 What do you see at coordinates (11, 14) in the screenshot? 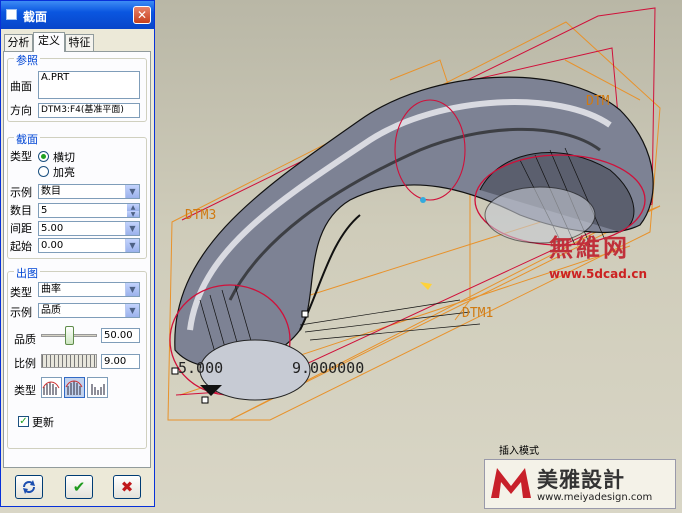
I see `window-icon` at bounding box center [11, 14].